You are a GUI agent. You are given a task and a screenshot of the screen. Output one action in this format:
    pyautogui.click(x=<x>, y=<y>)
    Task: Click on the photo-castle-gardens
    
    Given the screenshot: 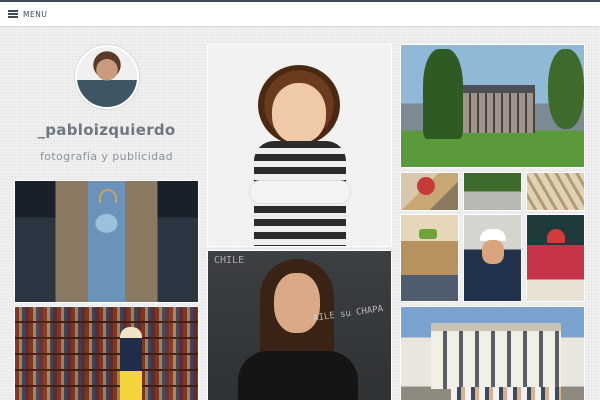 What is the action you would take?
    pyautogui.click(x=492, y=106)
    